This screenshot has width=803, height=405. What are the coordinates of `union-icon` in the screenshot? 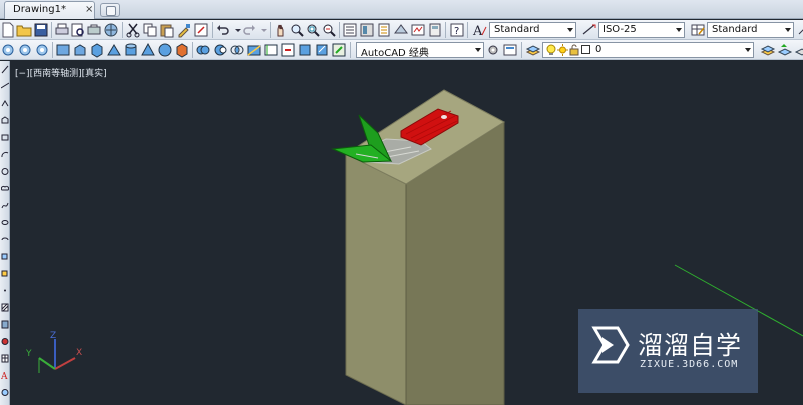 It's located at (203, 50).